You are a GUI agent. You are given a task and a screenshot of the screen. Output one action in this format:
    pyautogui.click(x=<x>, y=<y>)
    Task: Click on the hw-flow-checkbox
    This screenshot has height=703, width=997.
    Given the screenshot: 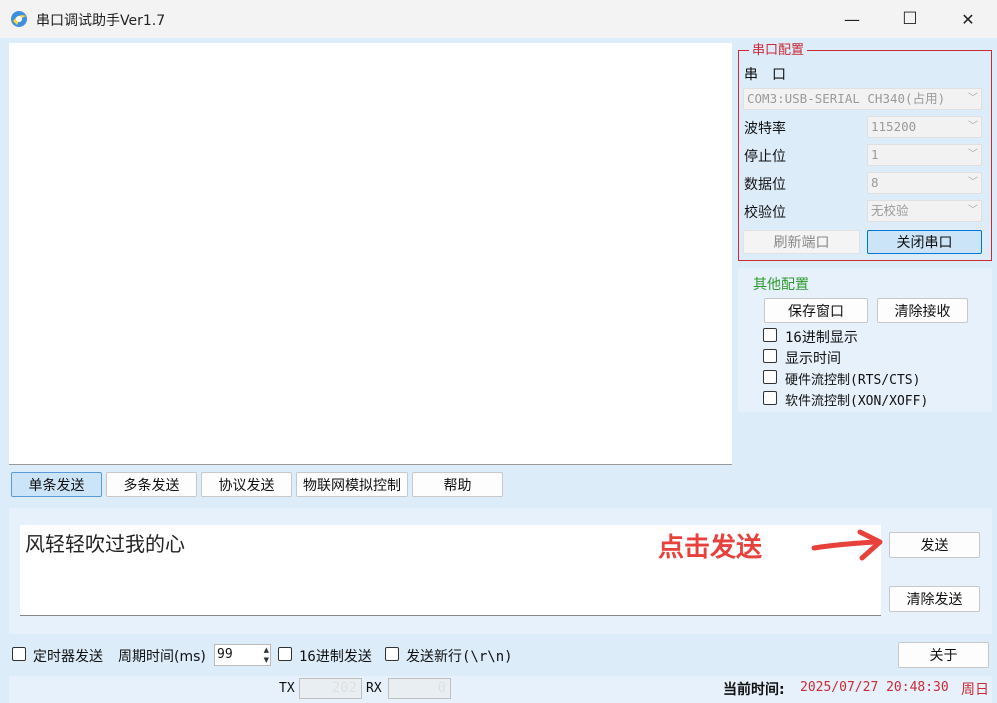 What is the action you would take?
    pyautogui.click(x=770, y=377)
    